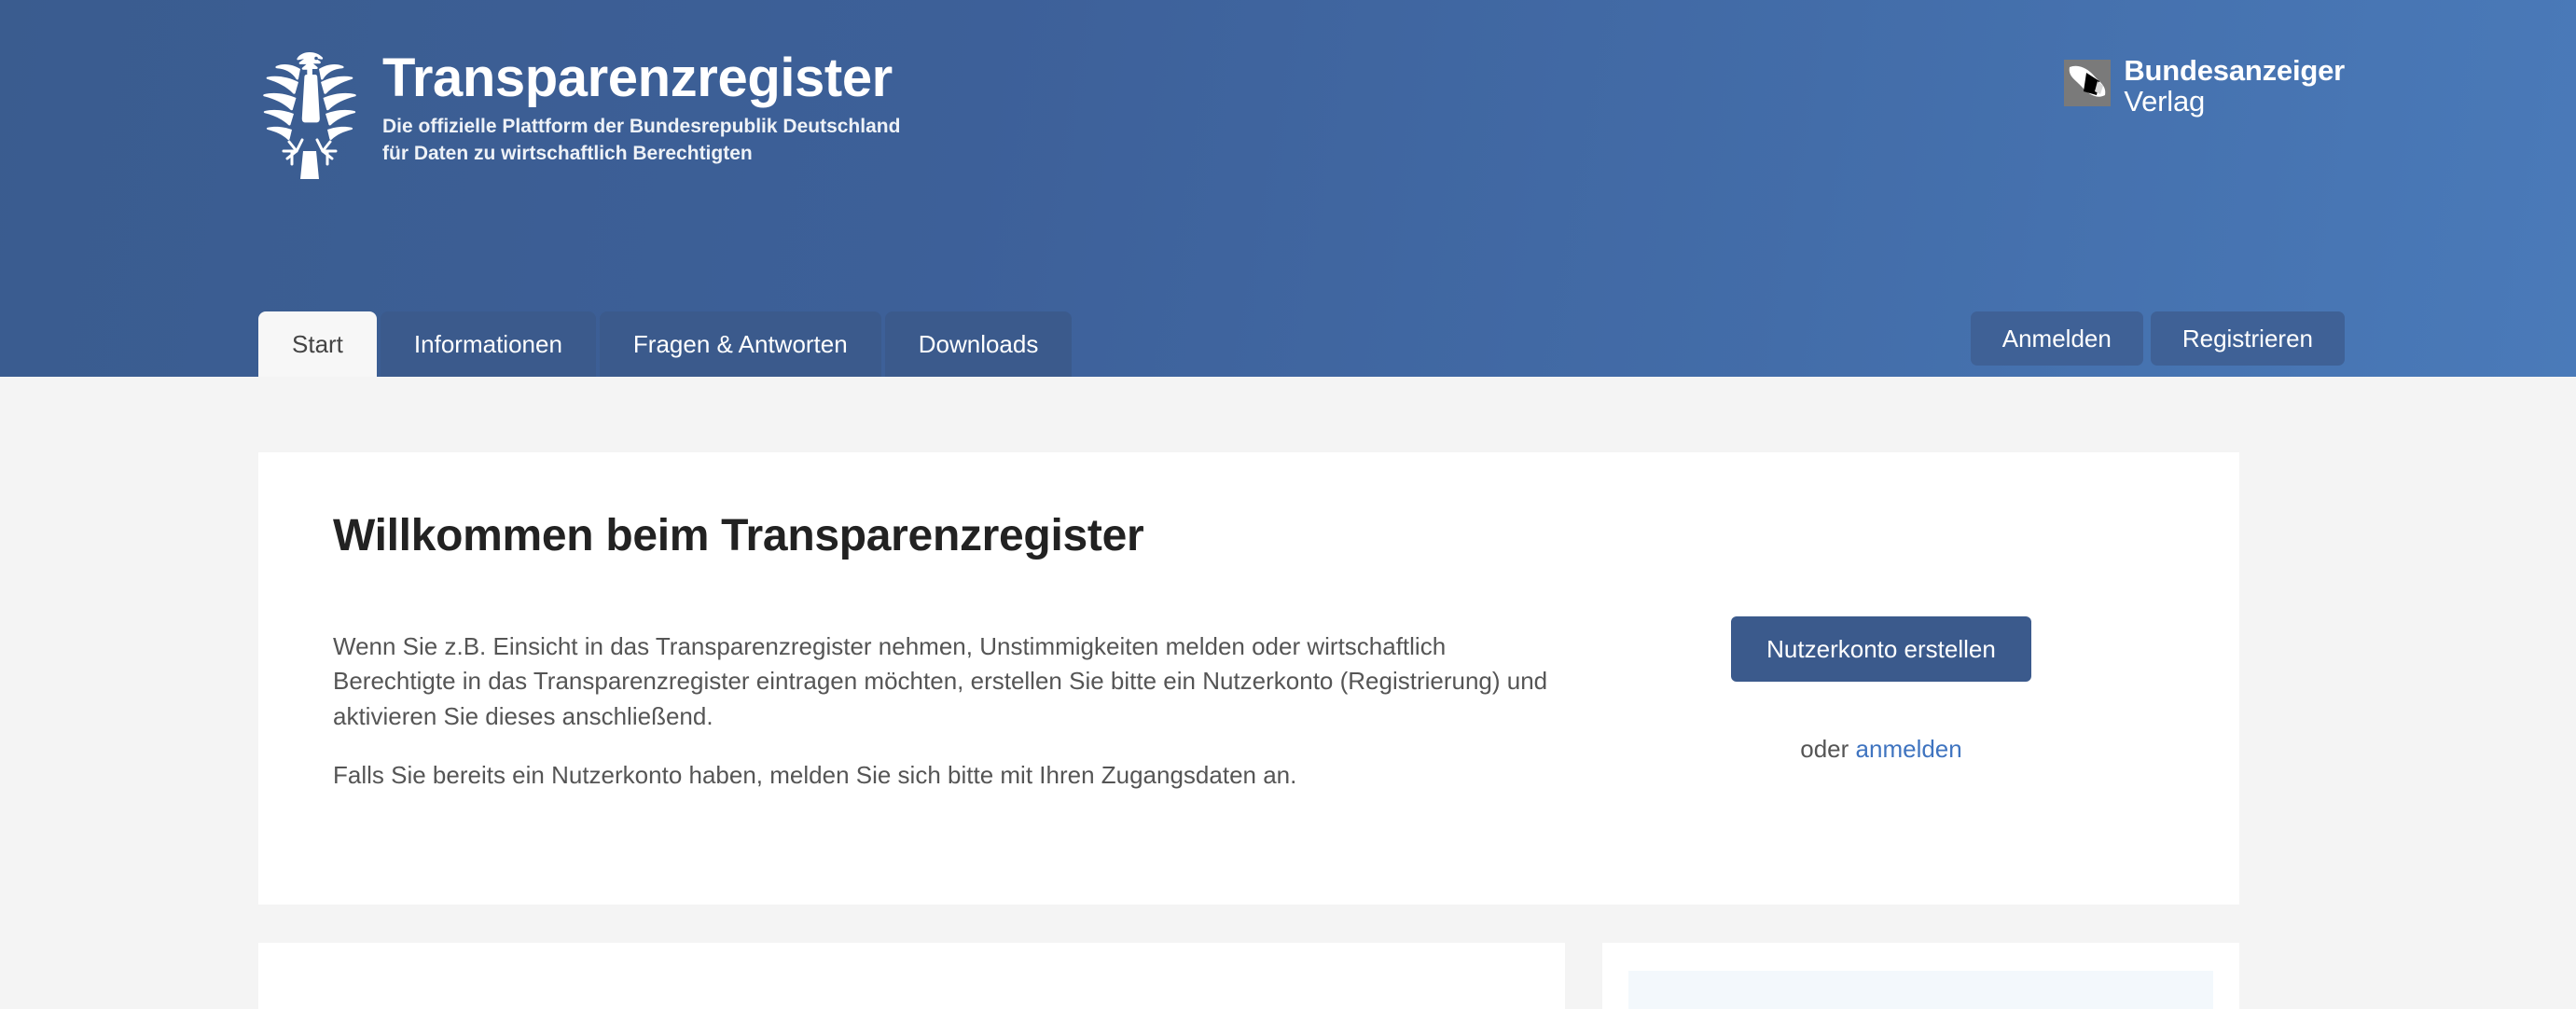 The width and height of the screenshot is (2576, 1009). I want to click on bundesanzeiger-line1: Bundesanzeiger, so click(2234, 70).